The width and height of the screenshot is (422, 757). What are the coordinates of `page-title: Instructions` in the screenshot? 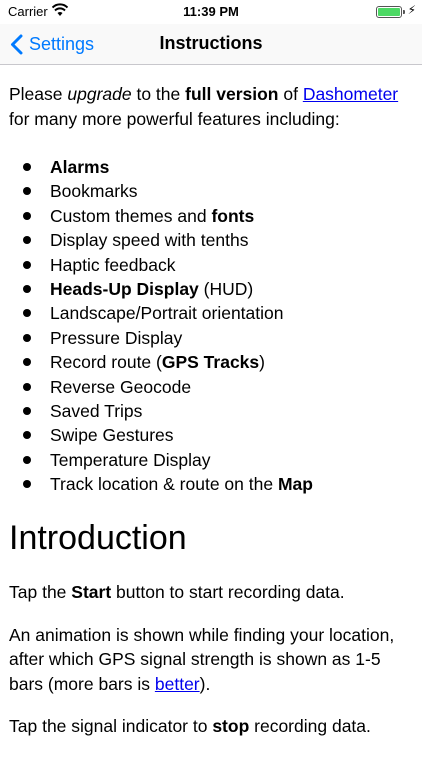 It's located at (211, 43).